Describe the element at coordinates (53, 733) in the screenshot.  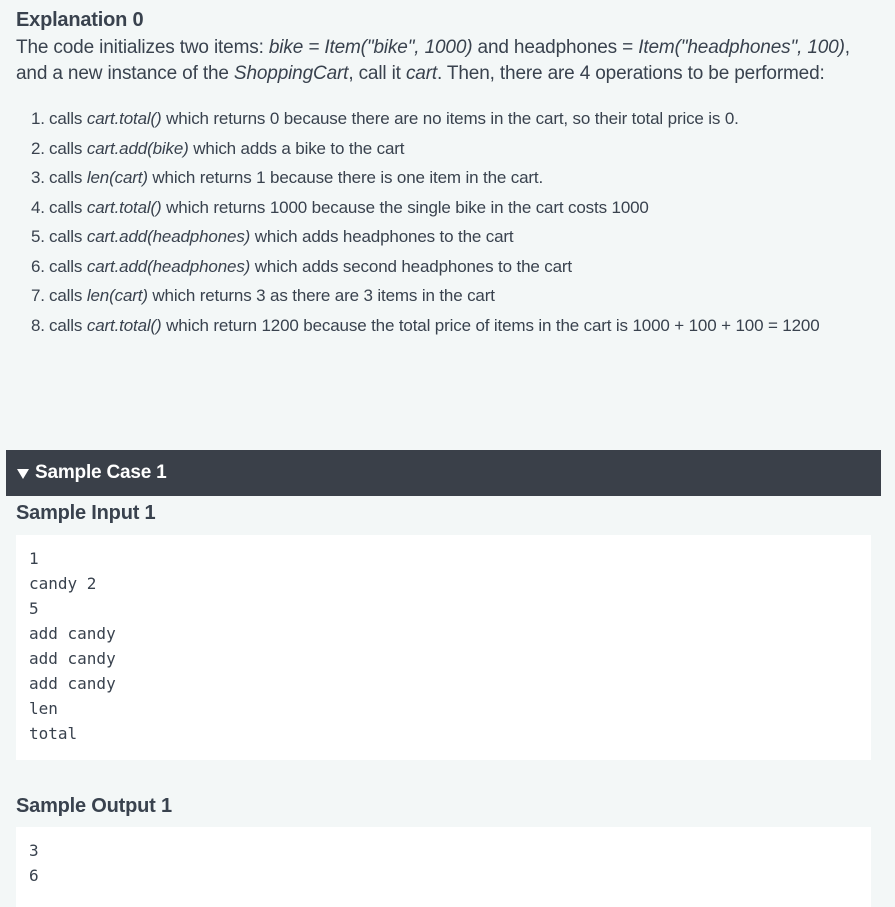
I see `code-line: total` at that location.